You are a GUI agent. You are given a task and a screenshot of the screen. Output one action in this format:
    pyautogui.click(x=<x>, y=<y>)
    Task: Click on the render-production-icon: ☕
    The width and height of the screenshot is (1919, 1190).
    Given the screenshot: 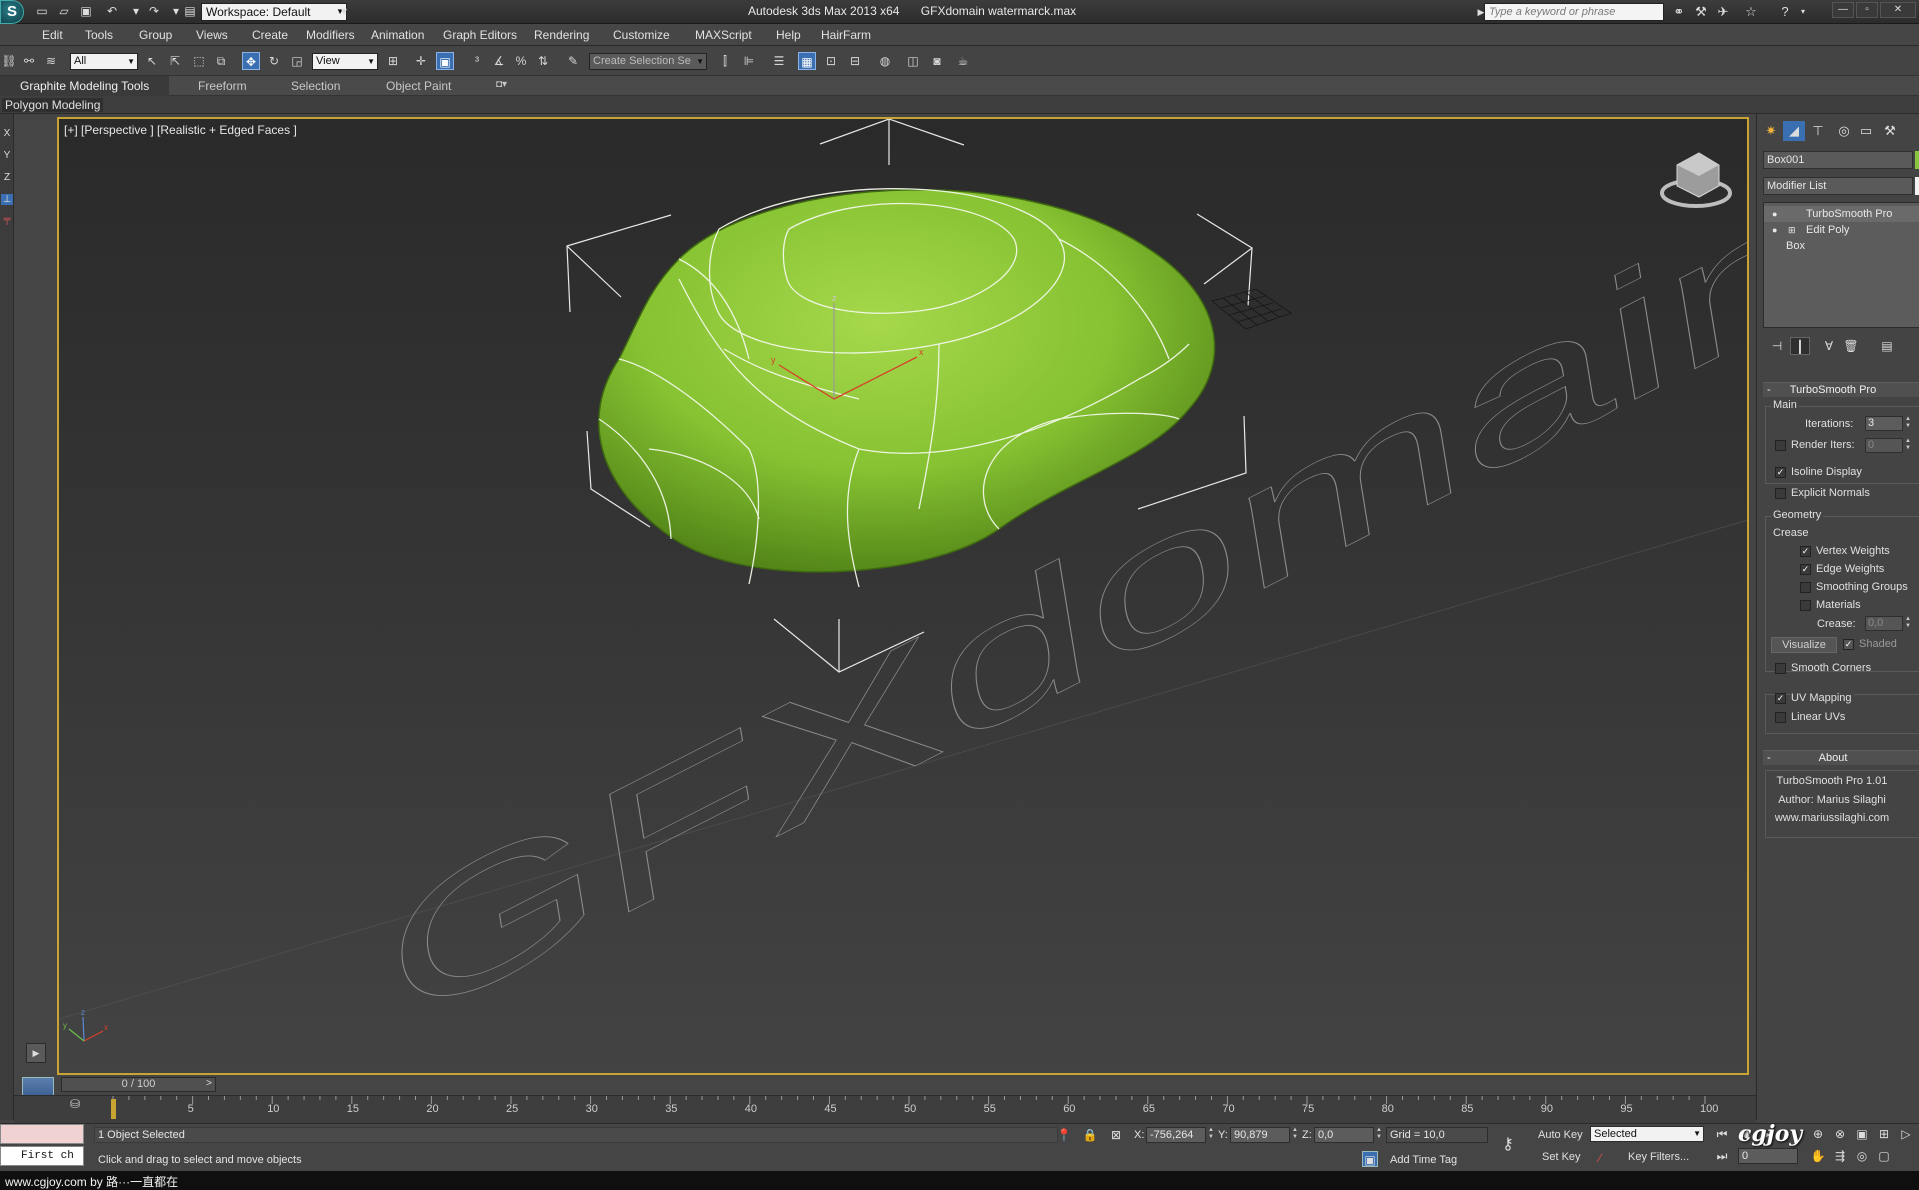 What is the action you would take?
    pyautogui.click(x=963, y=61)
    